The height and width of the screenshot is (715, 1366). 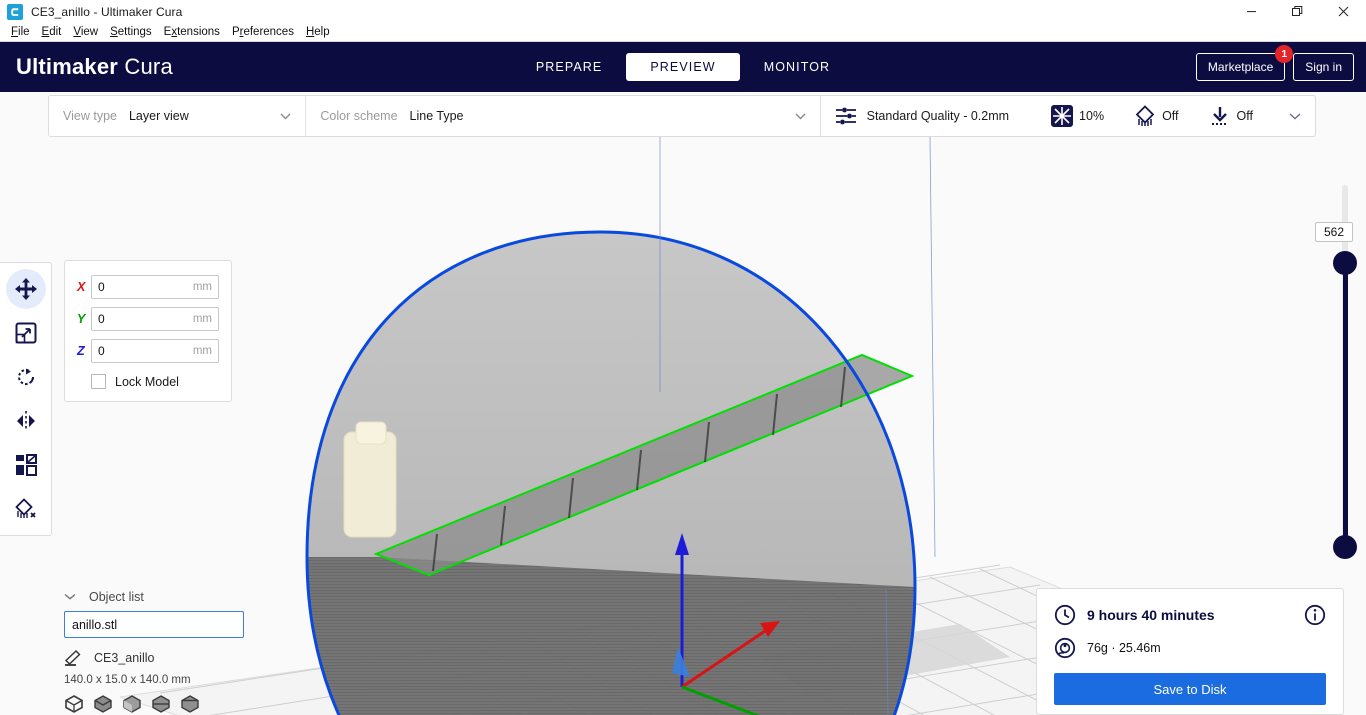 I want to click on rotate-icon, so click(x=26, y=377).